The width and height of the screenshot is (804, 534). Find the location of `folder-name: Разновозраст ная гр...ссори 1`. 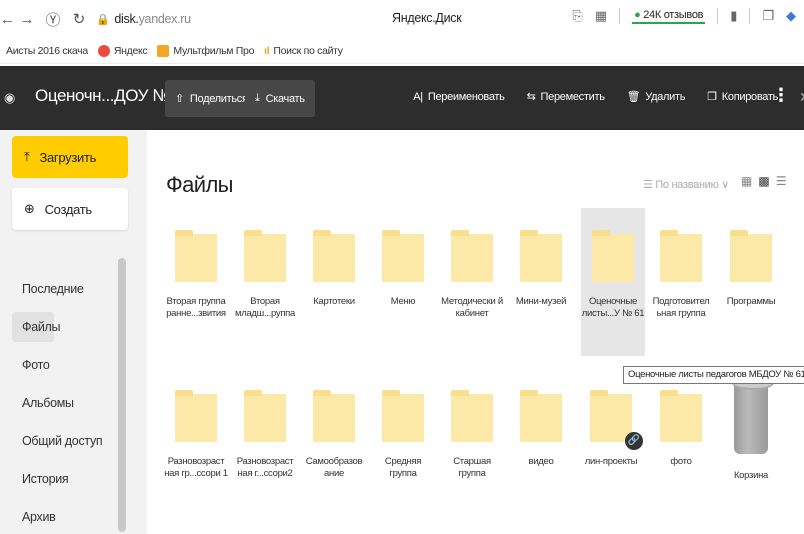

folder-name: Разновозраст ная гр...ссори 1 is located at coordinates (196, 467).